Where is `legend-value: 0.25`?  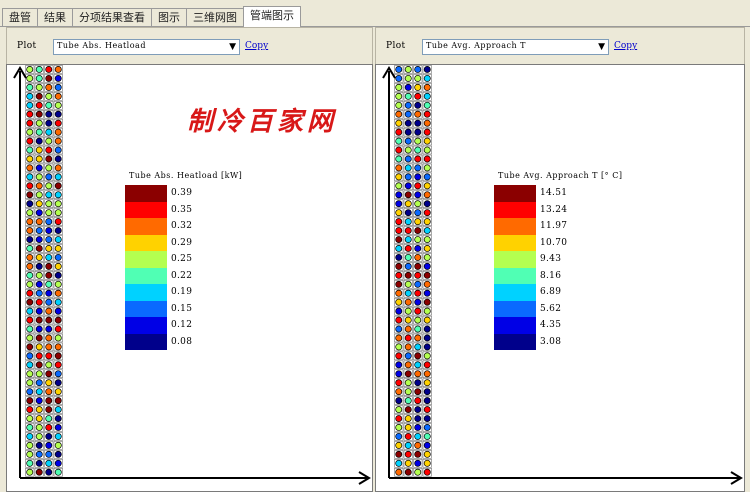
legend-value: 0.25 is located at coordinates (182, 259).